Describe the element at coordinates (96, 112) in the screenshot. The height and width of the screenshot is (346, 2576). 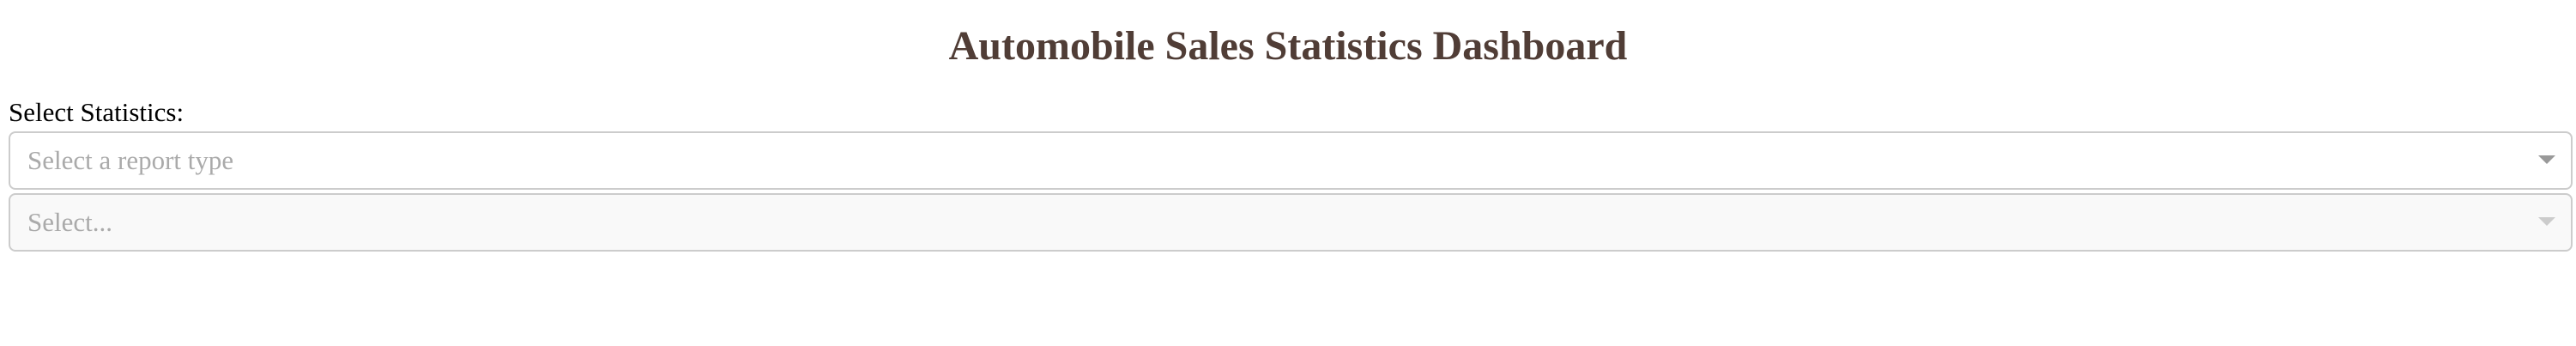
I see `select-statistics-label: Select Statistics:` at that location.